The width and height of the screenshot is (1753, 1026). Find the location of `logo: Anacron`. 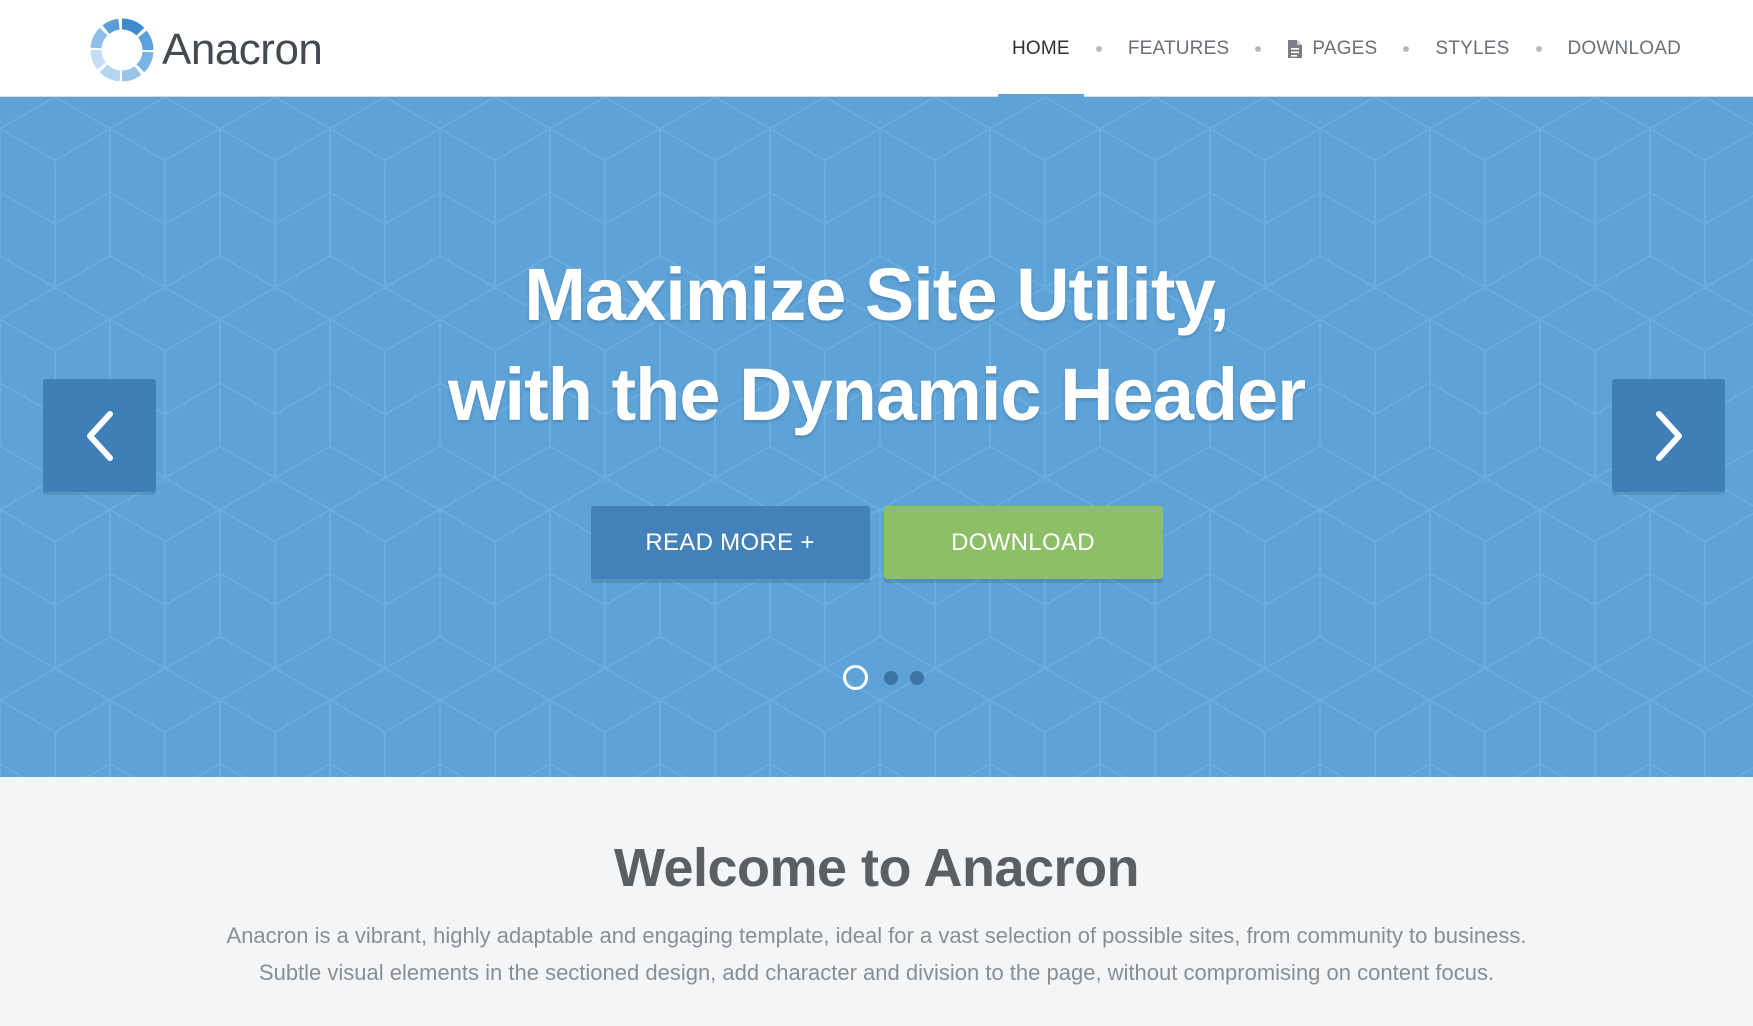

logo: Anacron is located at coordinates (206, 50).